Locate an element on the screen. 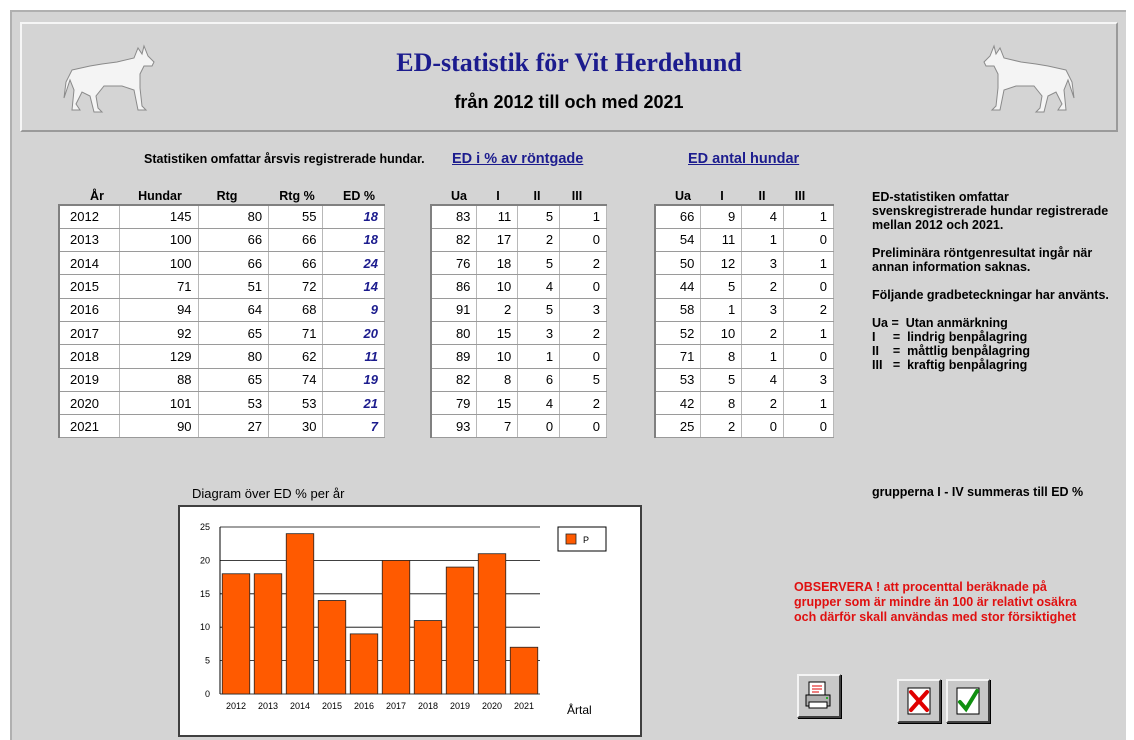  table-row: 2014 100 66 66 24 is located at coordinates (222, 263).